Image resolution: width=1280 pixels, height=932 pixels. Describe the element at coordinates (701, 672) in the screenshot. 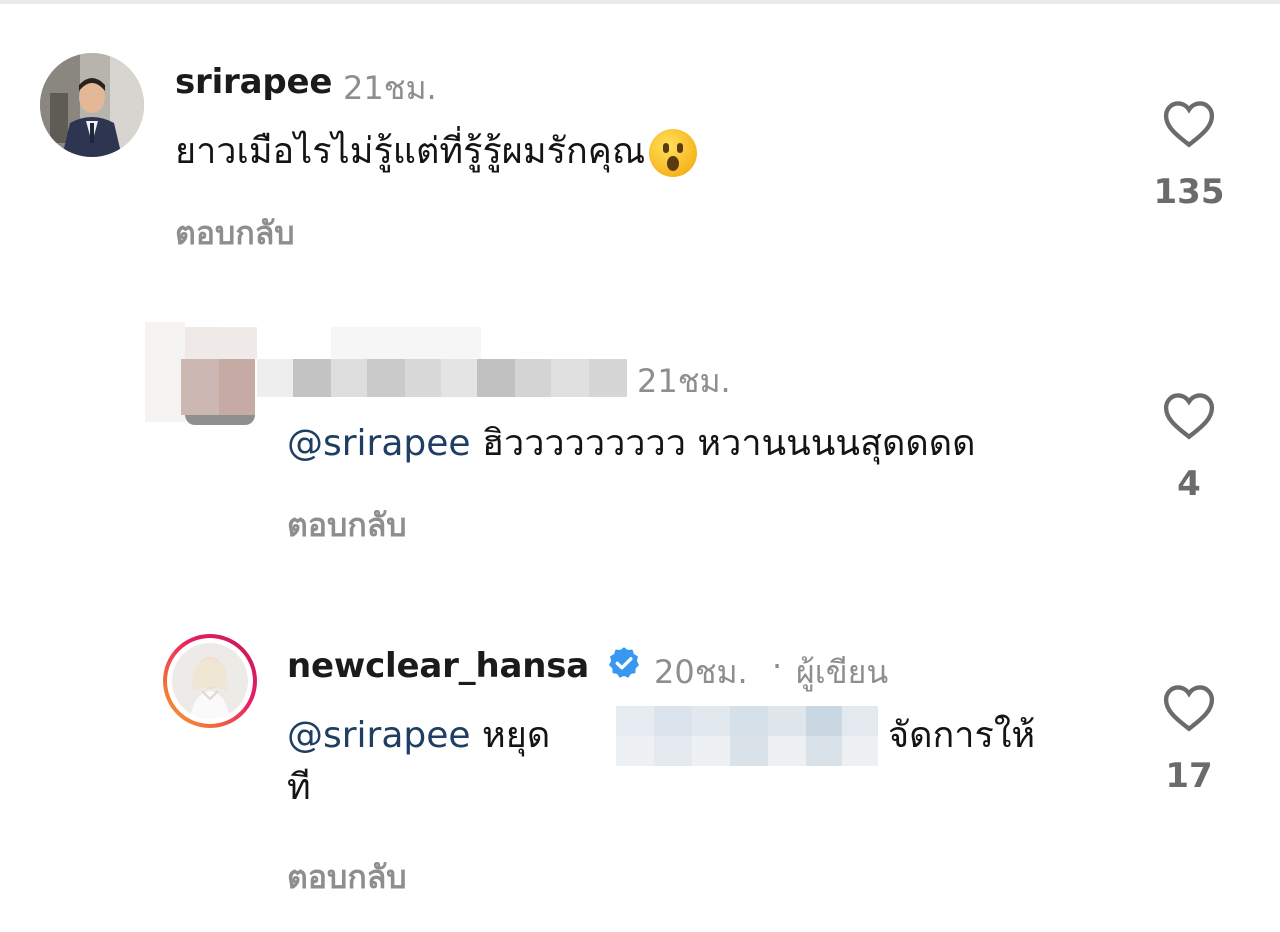

I see `comment-time: 20ชม.` at that location.